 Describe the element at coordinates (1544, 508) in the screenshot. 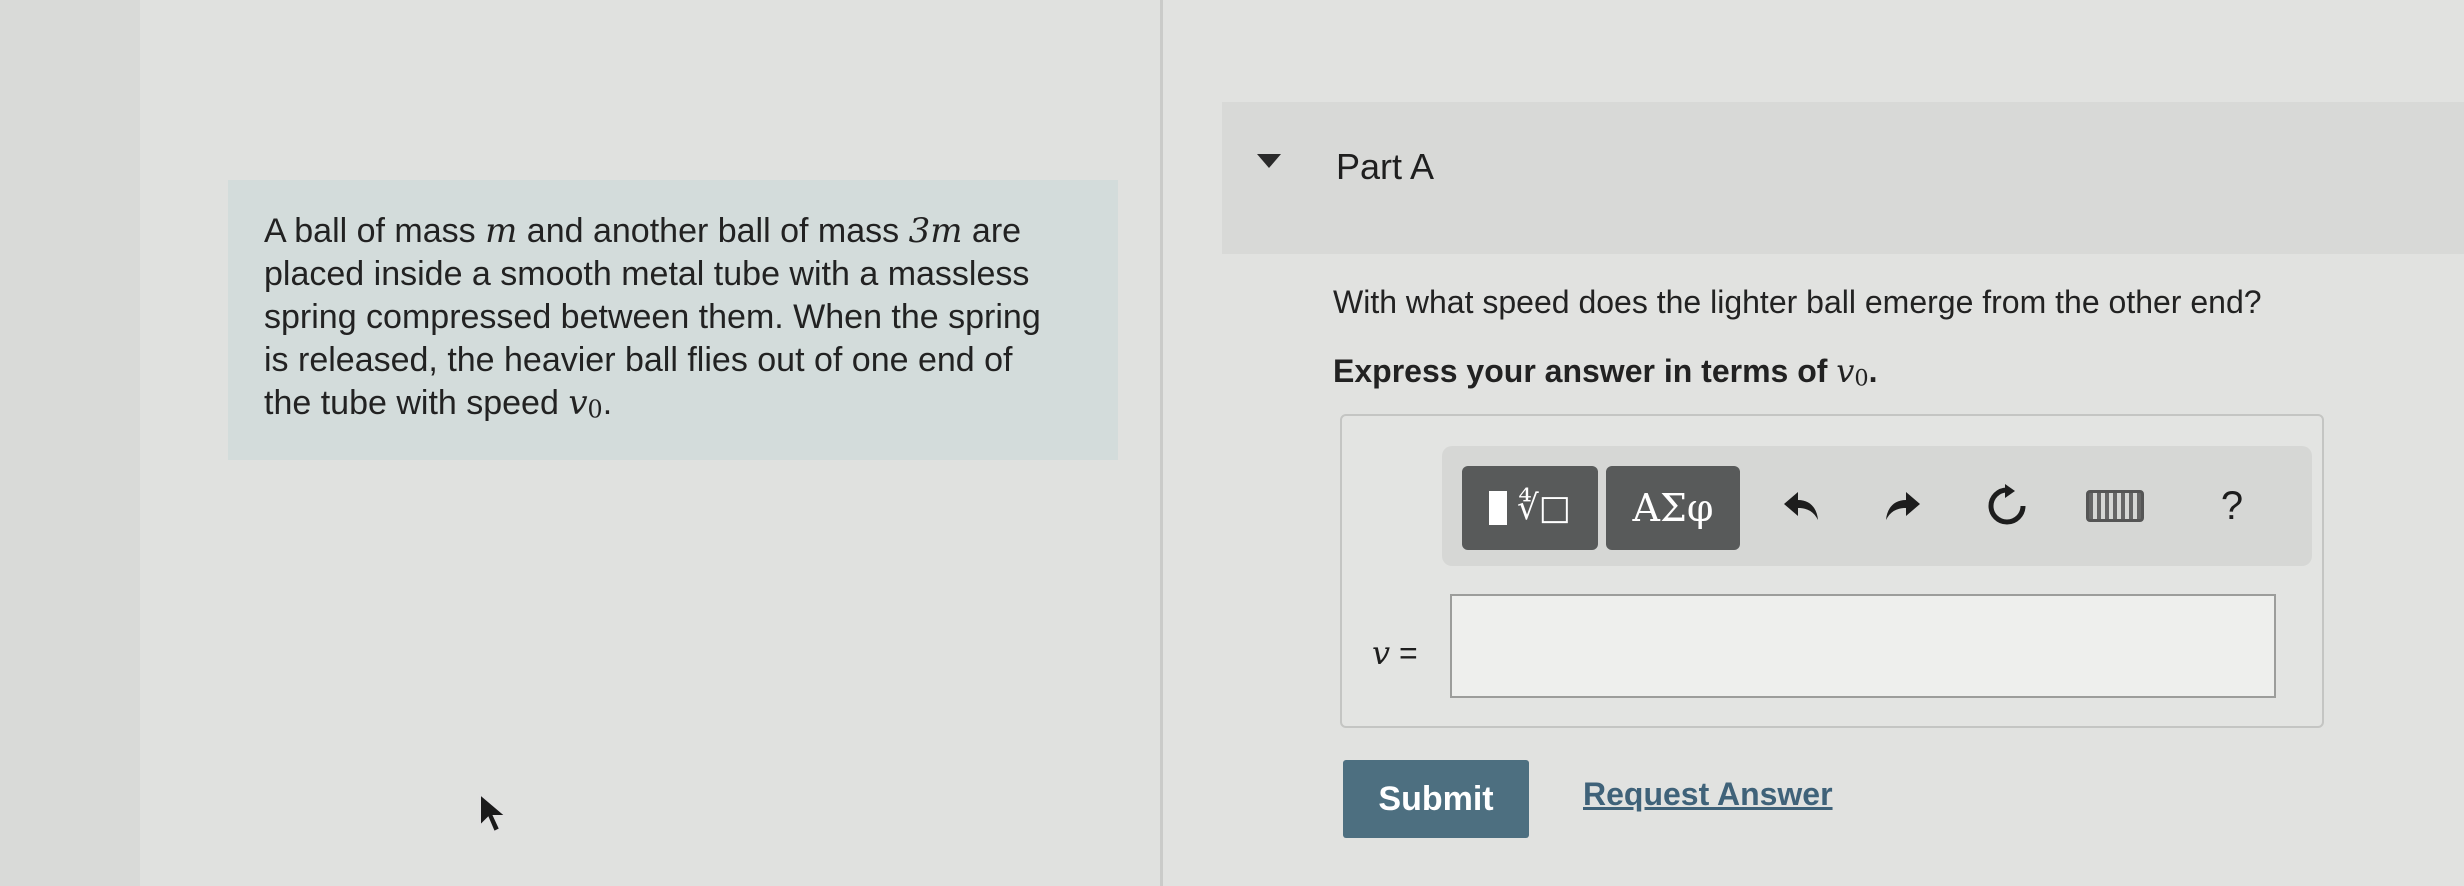

I see `root-template-icon: ∜□` at that location.